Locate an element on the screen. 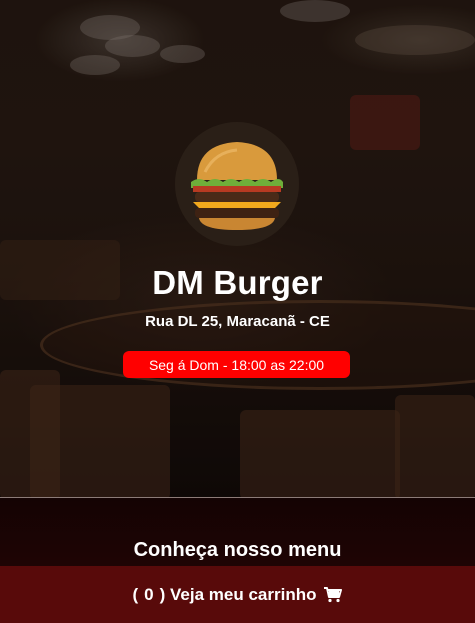 The height and width of the screenshot is (623, 475). store-name: DM Burger is located at coordinates (237, 282).